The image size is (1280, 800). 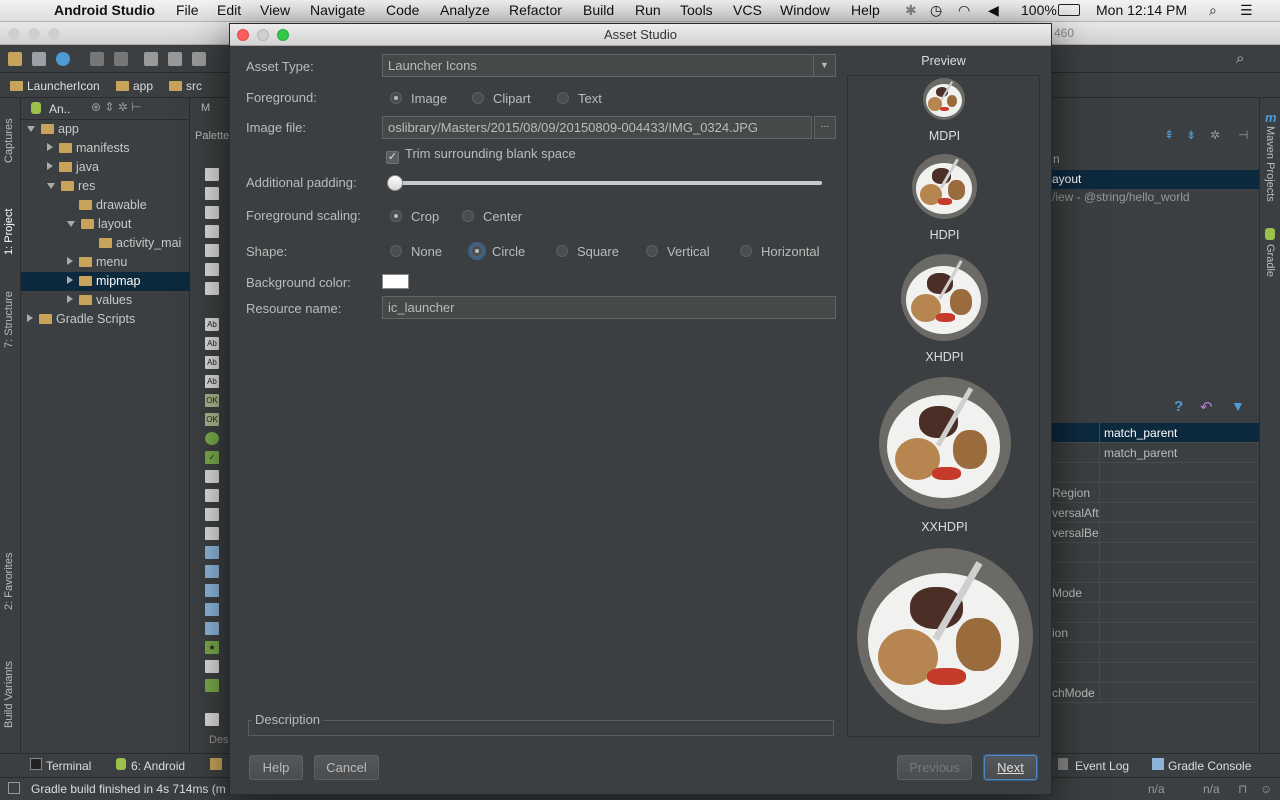 I want to click on wifi-icon: ◠, so click(x=964, y=10).